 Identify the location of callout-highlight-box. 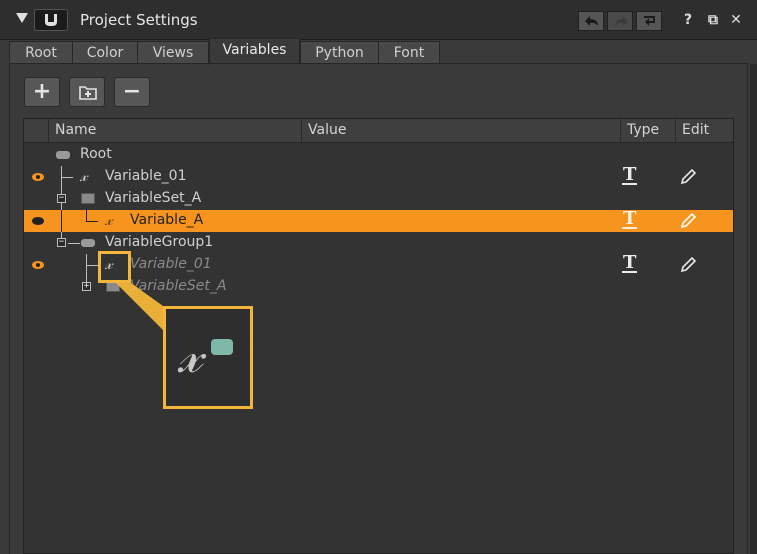
(114, 267).